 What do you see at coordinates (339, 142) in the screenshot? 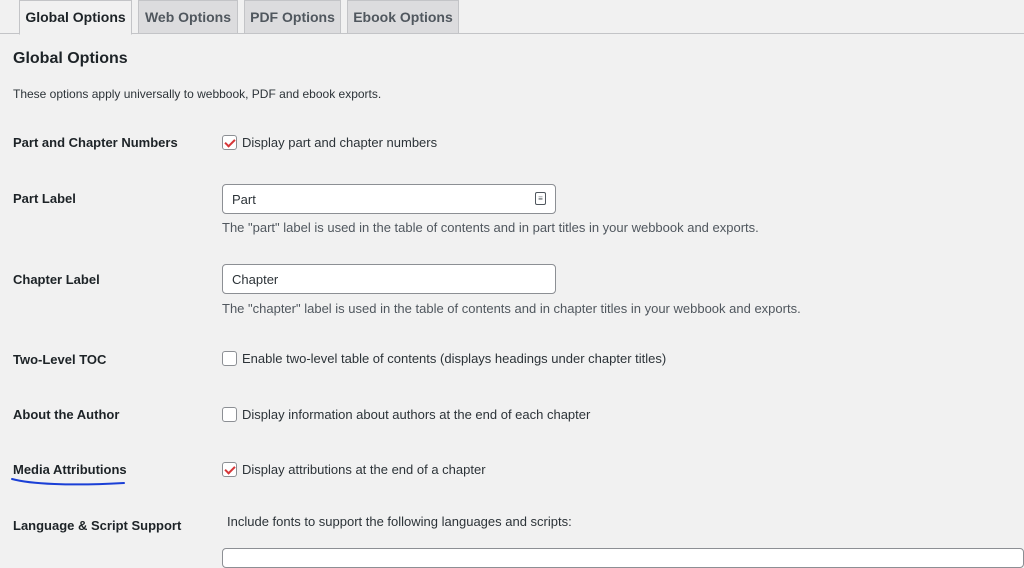
I see `chapter-numbers-checkbox-label: Display part and chapter numbers` at bounding box center [339, 142].